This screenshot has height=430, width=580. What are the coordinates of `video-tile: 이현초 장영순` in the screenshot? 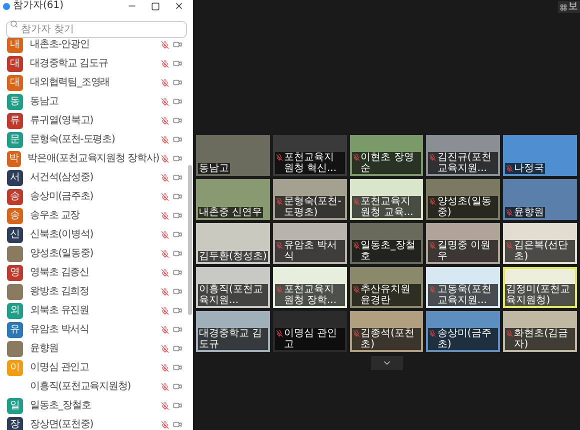 It's located at (387, 155).